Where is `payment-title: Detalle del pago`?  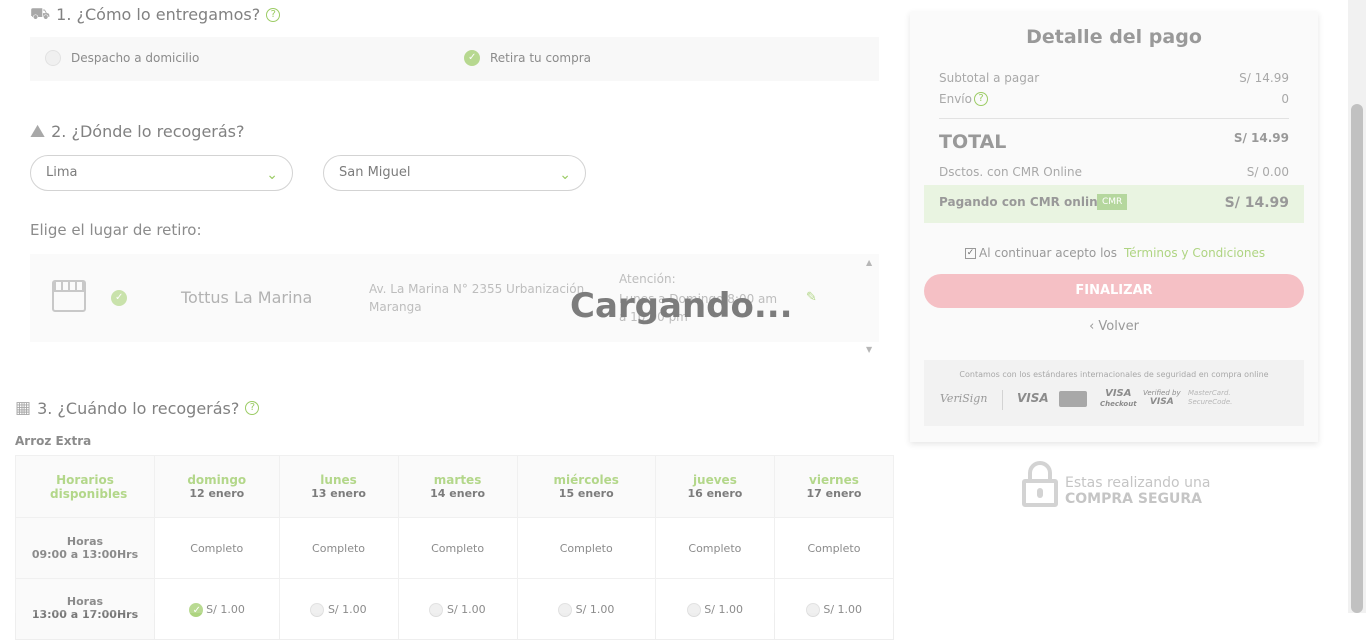 payment-title: Detalle del pago is located at coordinates (1114, 37).